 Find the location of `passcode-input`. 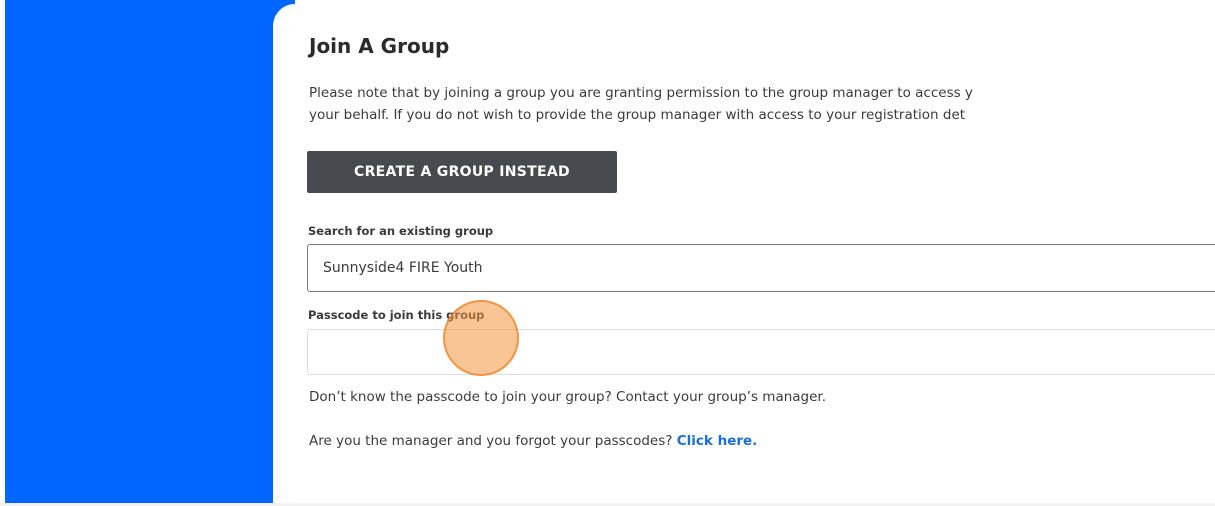

passcode-input is located at coordinates (761, 352).